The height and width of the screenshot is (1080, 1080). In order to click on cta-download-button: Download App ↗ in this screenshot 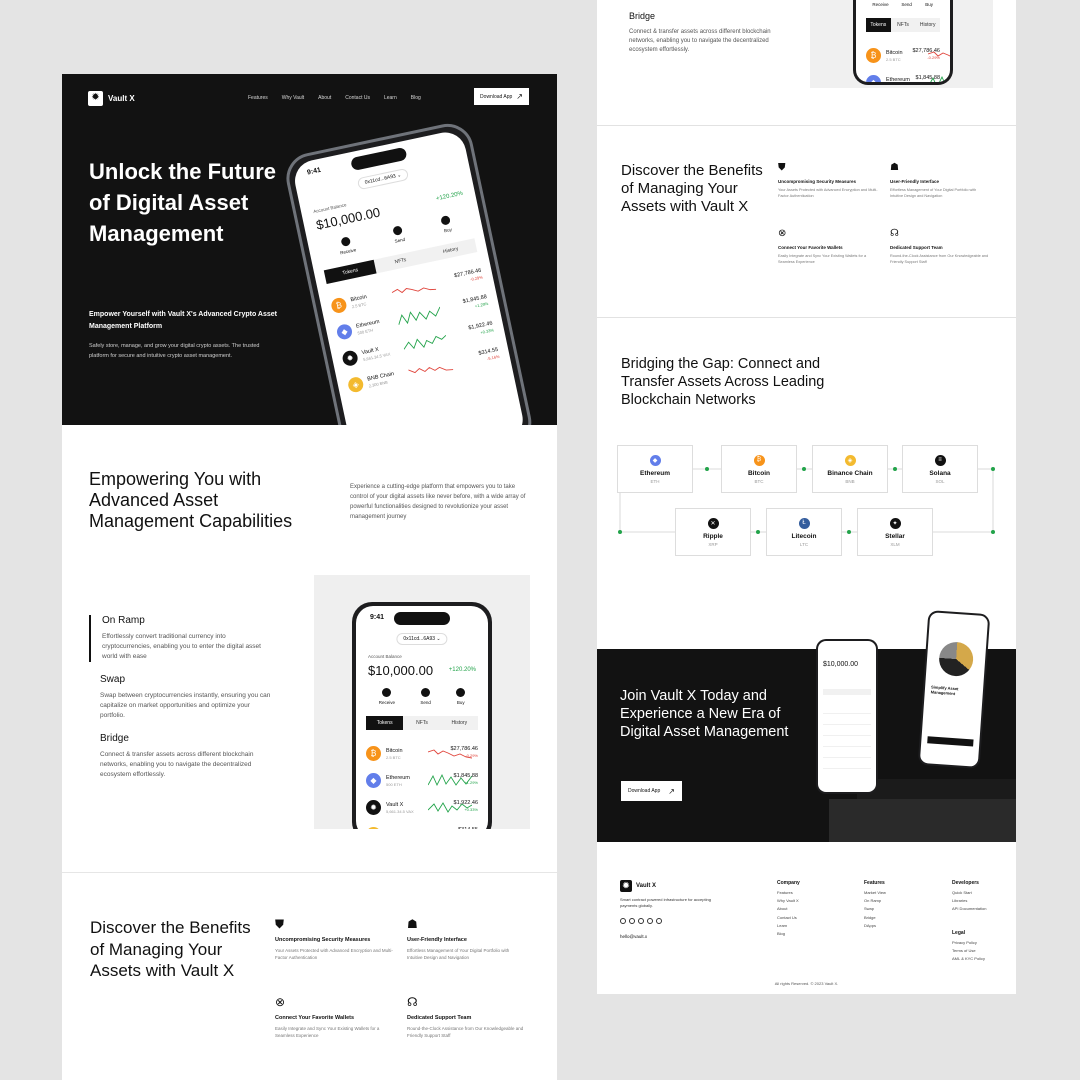, I will do `click(651, 791)`.